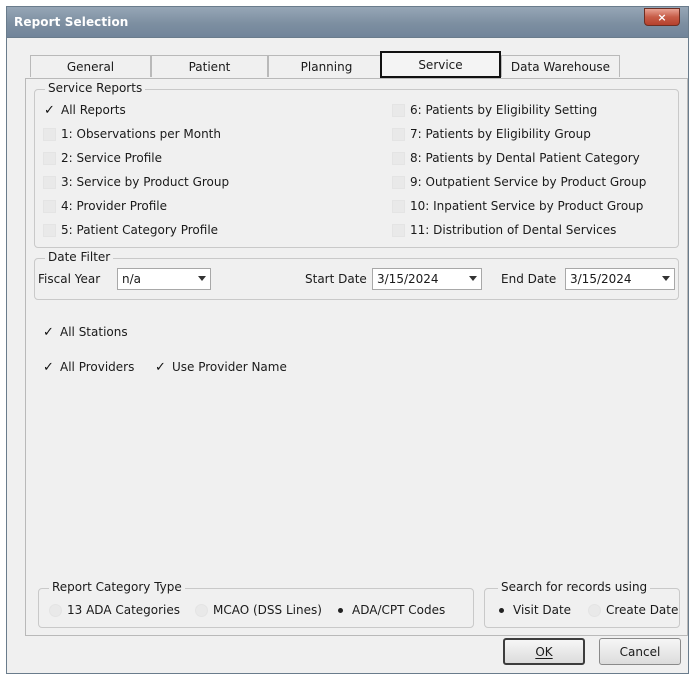 The image size is (695, 677). I want to click on report-category-legend: Report Category Type, so click(117, 587).